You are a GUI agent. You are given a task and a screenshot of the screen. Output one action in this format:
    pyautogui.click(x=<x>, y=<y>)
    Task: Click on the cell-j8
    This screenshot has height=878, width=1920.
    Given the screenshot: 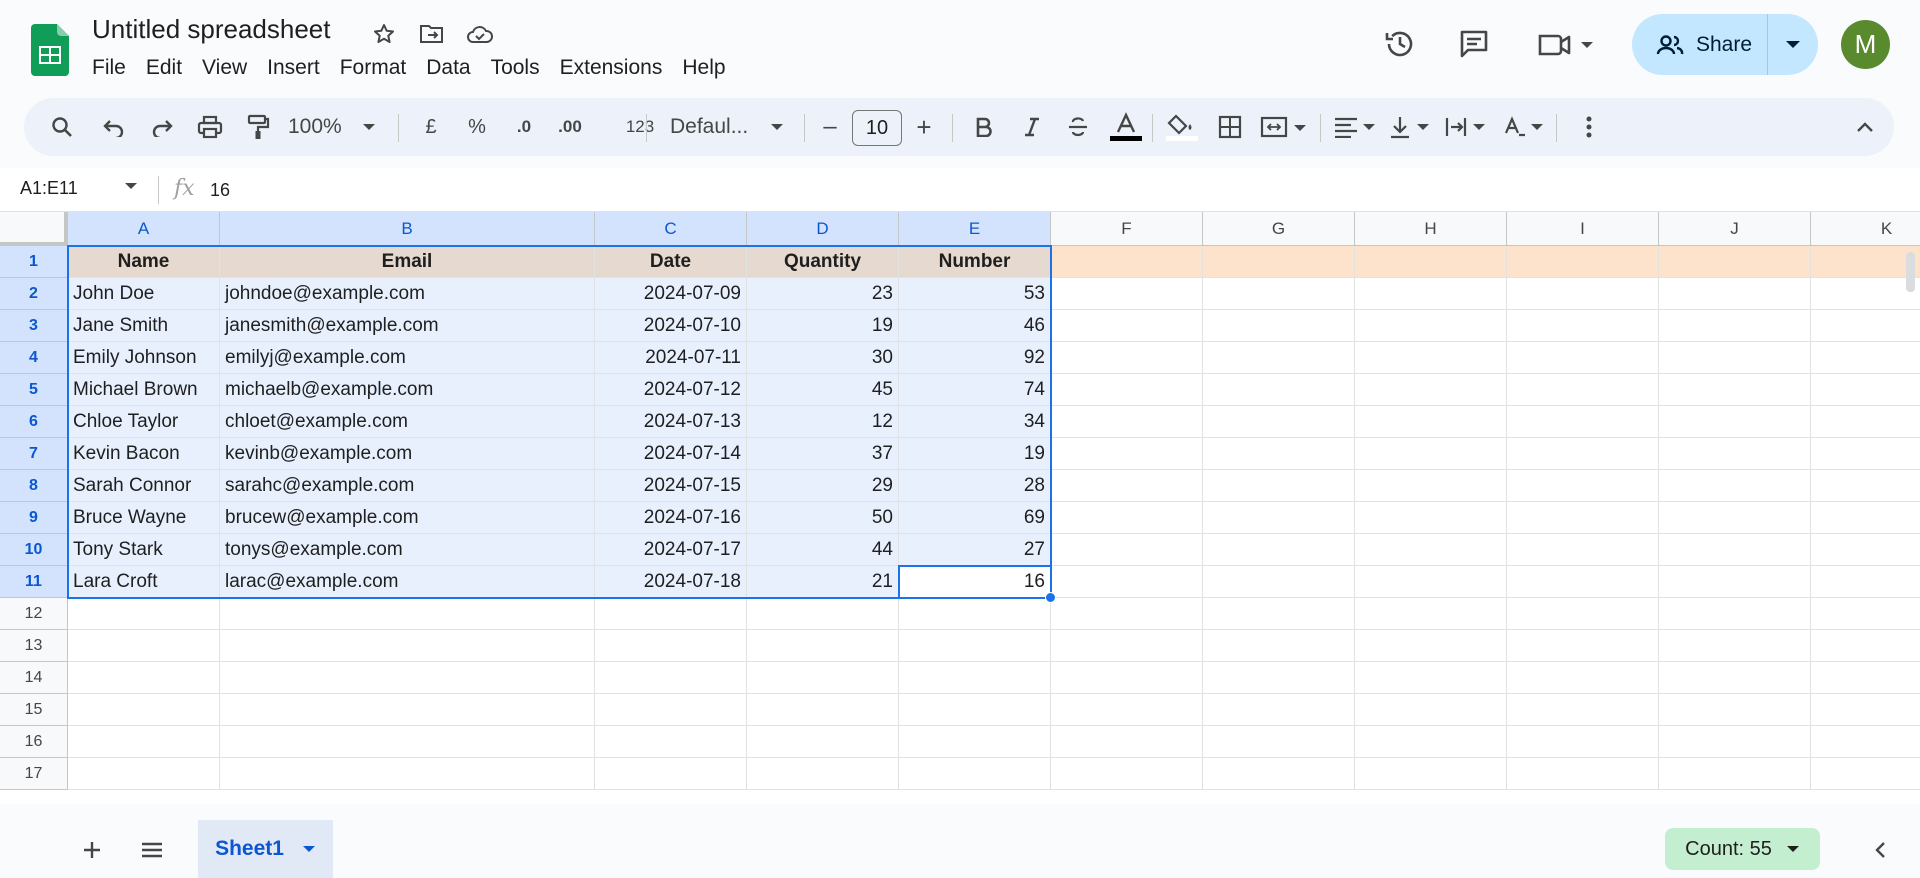 What is the action you would take?
    pyautogui.click(x=1735, y=486)
    